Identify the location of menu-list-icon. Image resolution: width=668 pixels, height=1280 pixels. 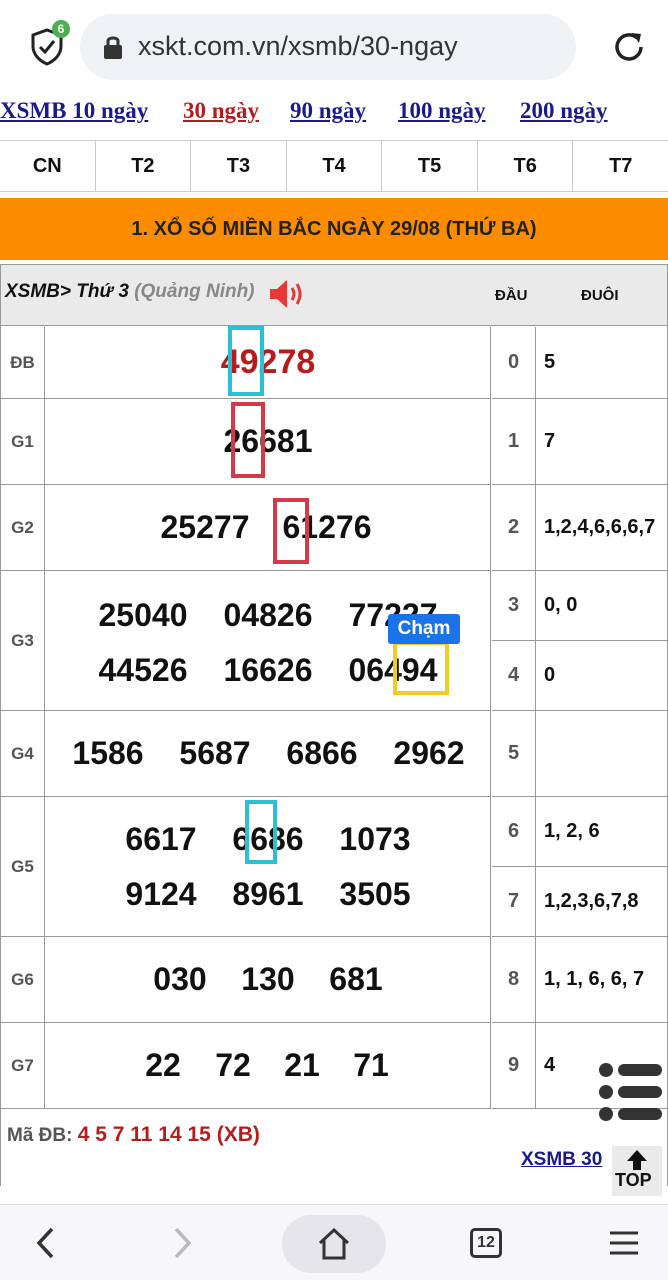
(630, 1092).